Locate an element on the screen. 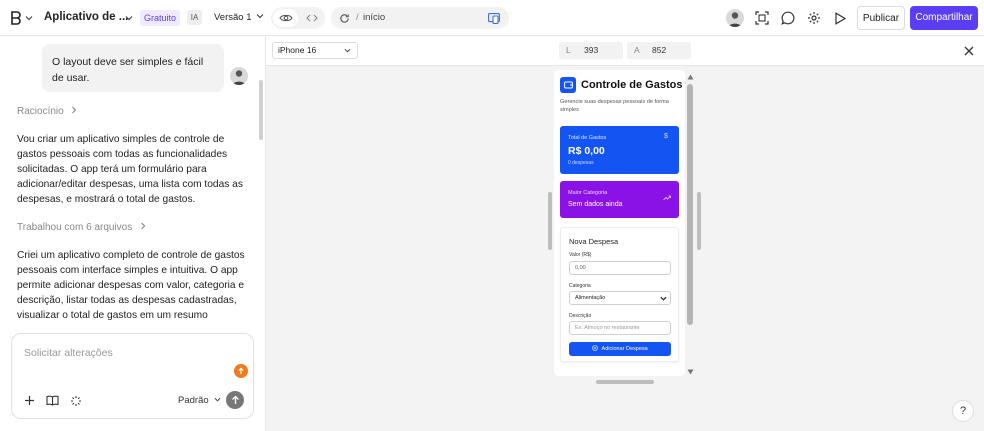 Image resolution: width=984 pixels, height=431 pixels. wallet-icon is located at coordinates (568, 85).